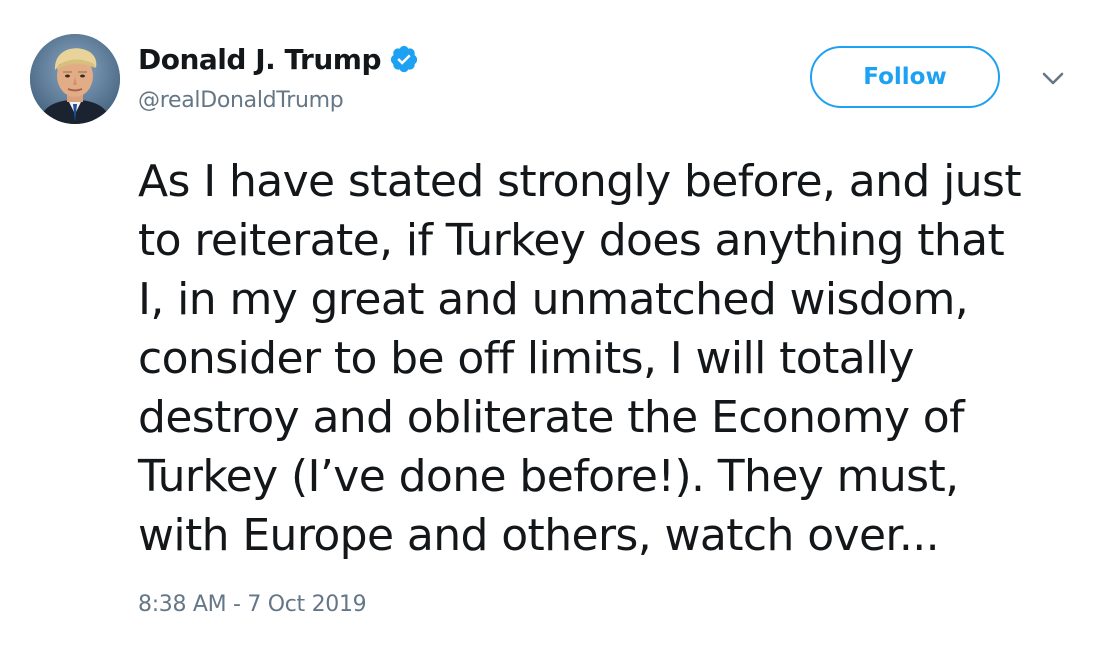 Image resolution: width=1100 pixels, height=645 pixels. I want to click on avatar, so click(75, 79).